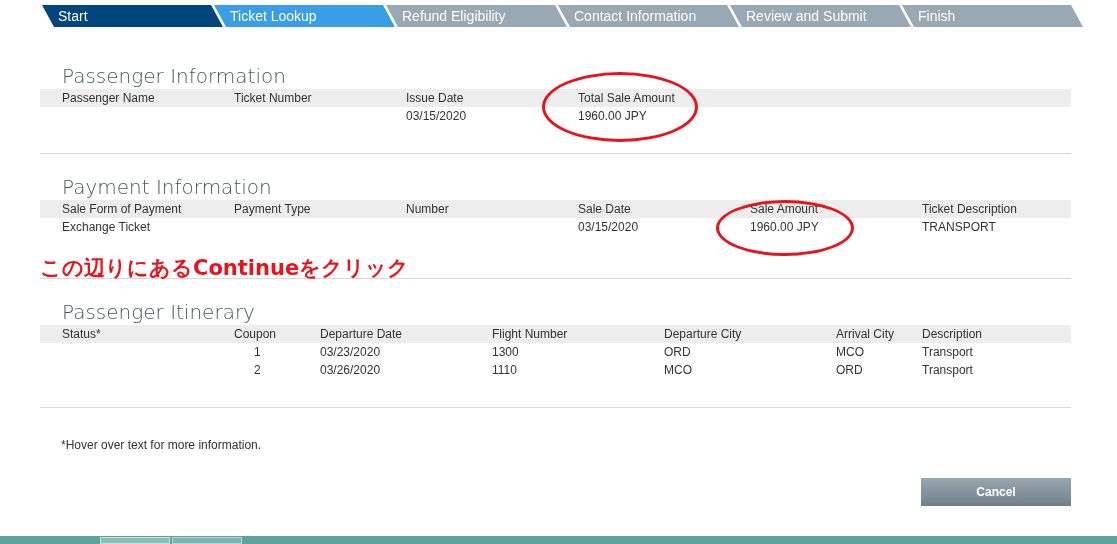  Describe the element at coordinates (107, 227) in the screenshot. I see `table-cell-text: Exchange Ticket` at that location.